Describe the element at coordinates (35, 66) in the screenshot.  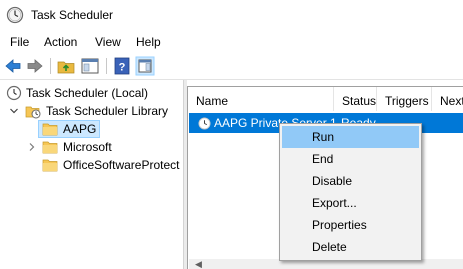
I see `forward-arrow-icon` at that location.